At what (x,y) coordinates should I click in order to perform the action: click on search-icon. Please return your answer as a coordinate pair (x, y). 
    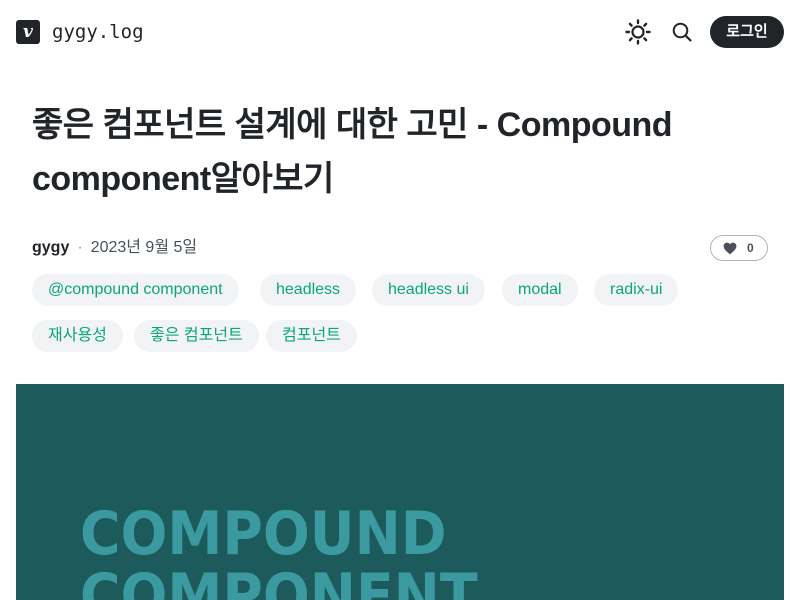
    Looking at the image, I should click on (682, 32).